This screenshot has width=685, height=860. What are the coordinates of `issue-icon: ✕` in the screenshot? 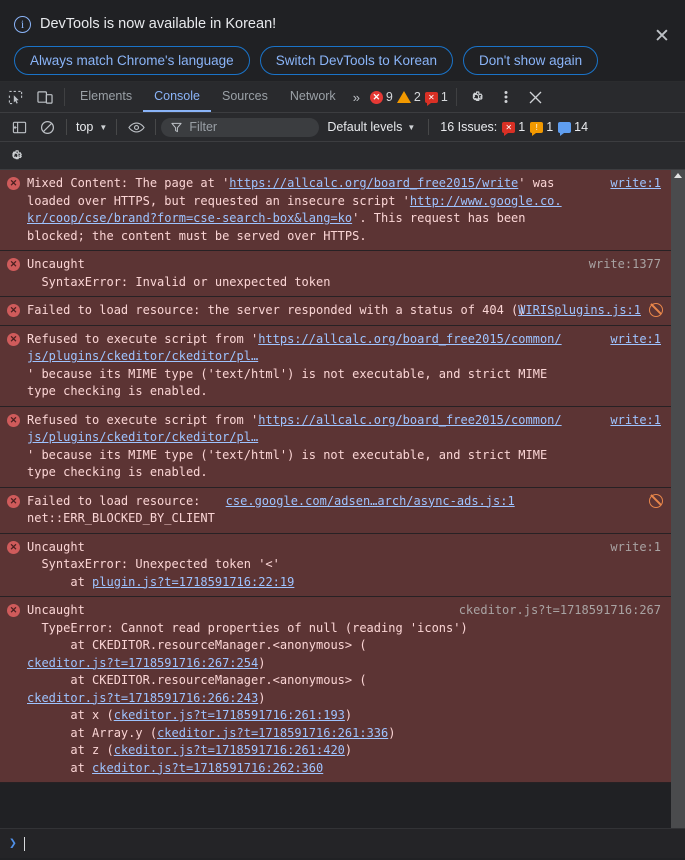 It's located at (431, 98).